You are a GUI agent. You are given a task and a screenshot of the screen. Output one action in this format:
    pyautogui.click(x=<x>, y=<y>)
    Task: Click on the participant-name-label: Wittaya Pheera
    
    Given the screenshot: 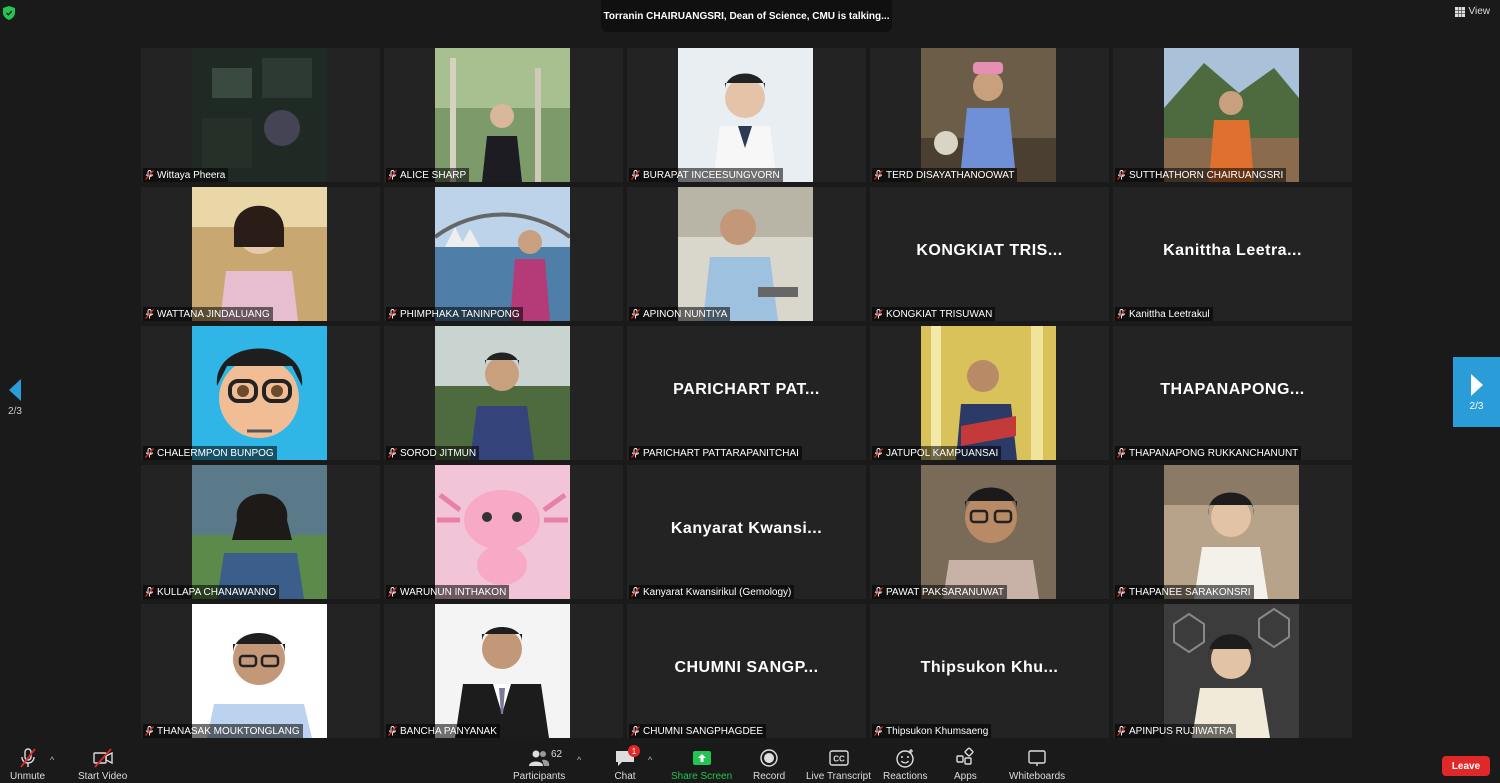 What is the action you would take?
    pyautogui.click(x=186, y=175)
    